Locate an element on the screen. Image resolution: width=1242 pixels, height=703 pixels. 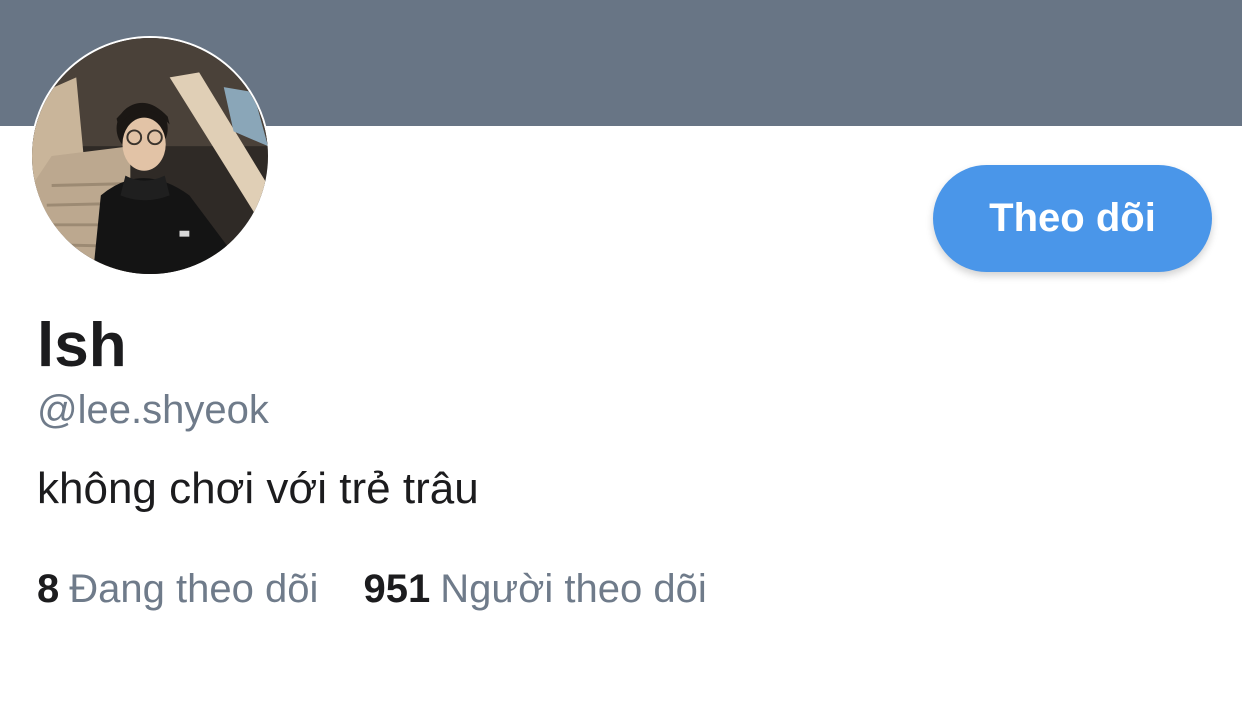
username-handle: @lee.shyeok is located at coordinates (153, 410).